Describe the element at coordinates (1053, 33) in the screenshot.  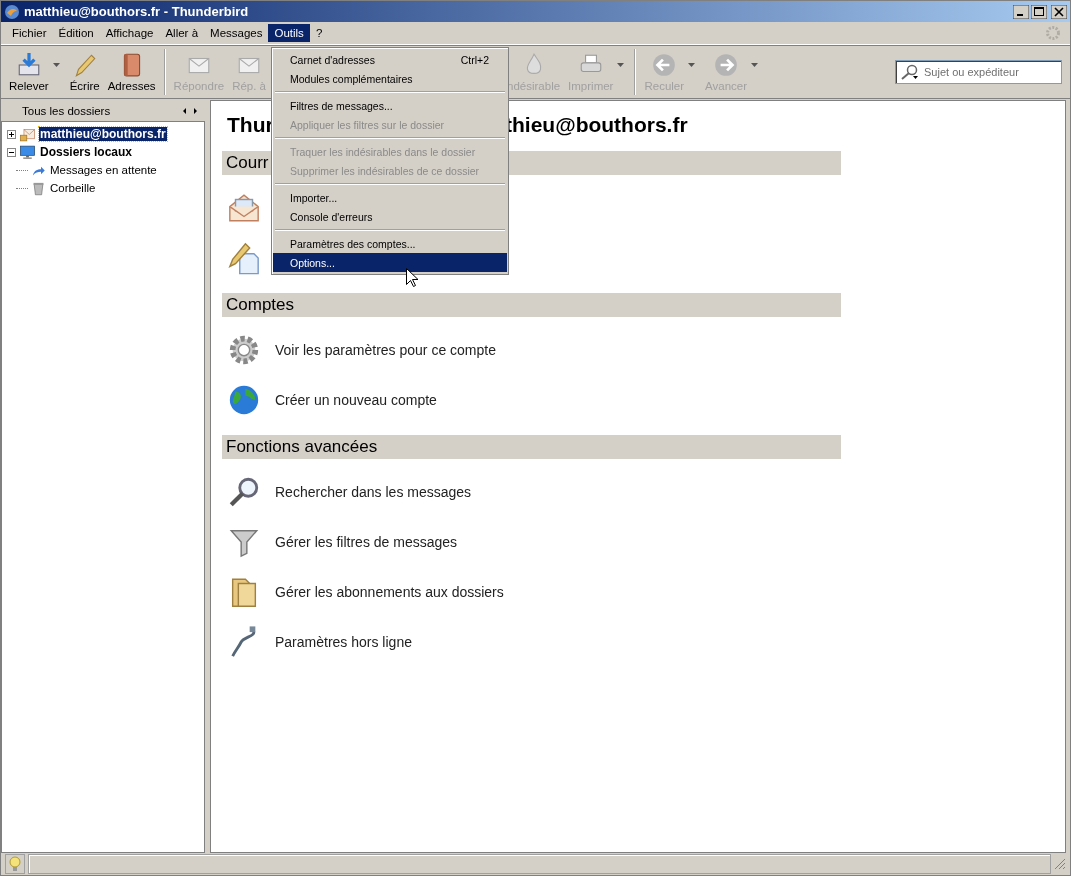
I see `spinner-icon` at that location.